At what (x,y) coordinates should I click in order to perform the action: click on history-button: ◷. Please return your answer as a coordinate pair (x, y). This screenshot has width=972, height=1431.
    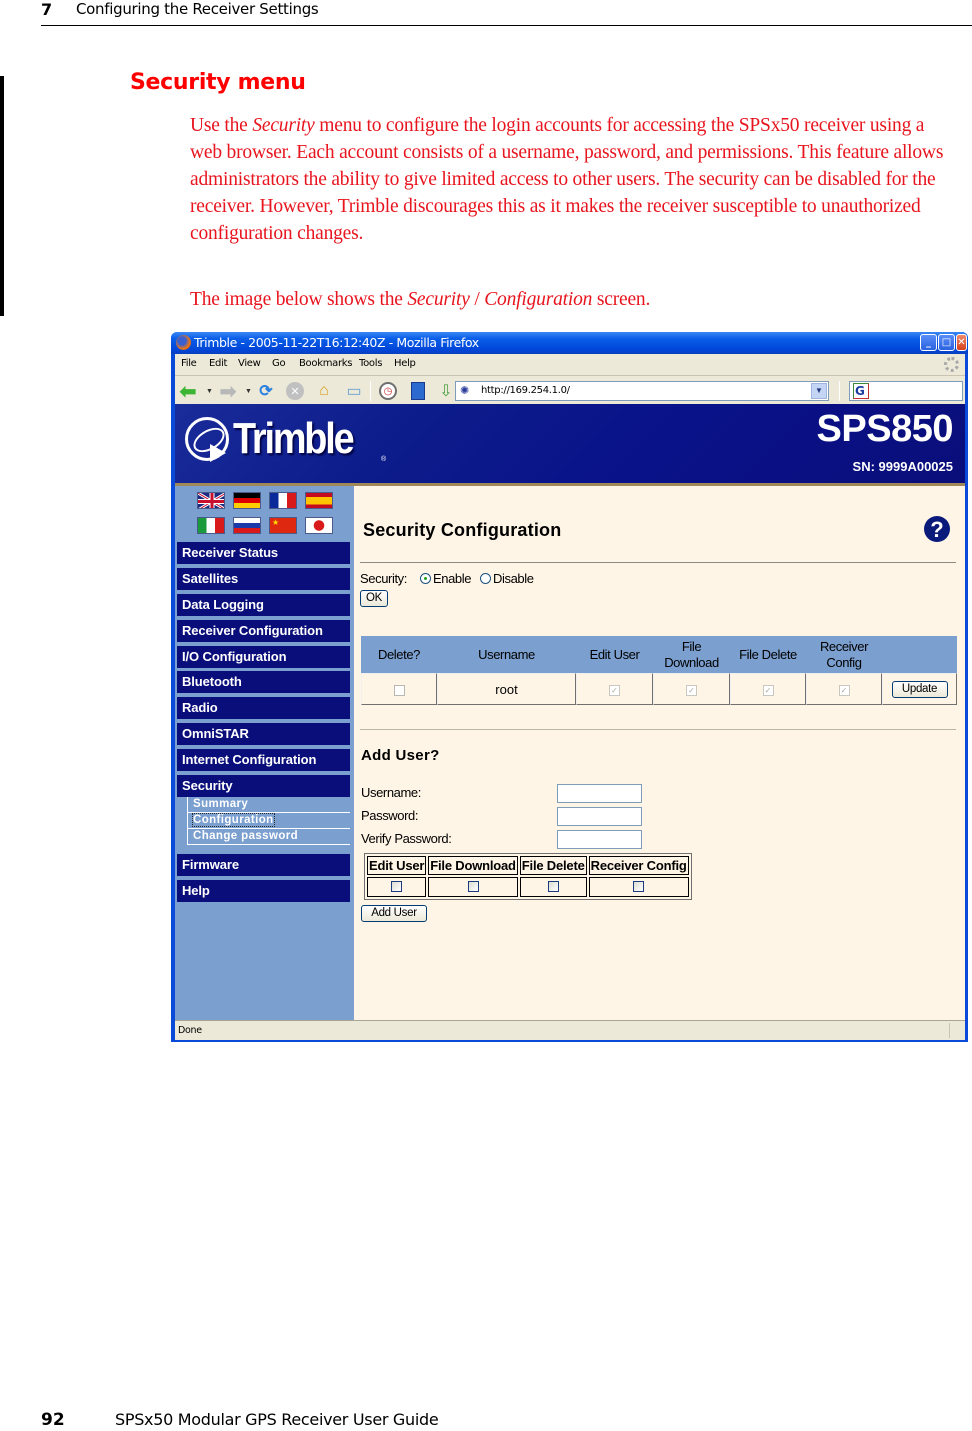
    Looking at the image, I should click on (388, 391).